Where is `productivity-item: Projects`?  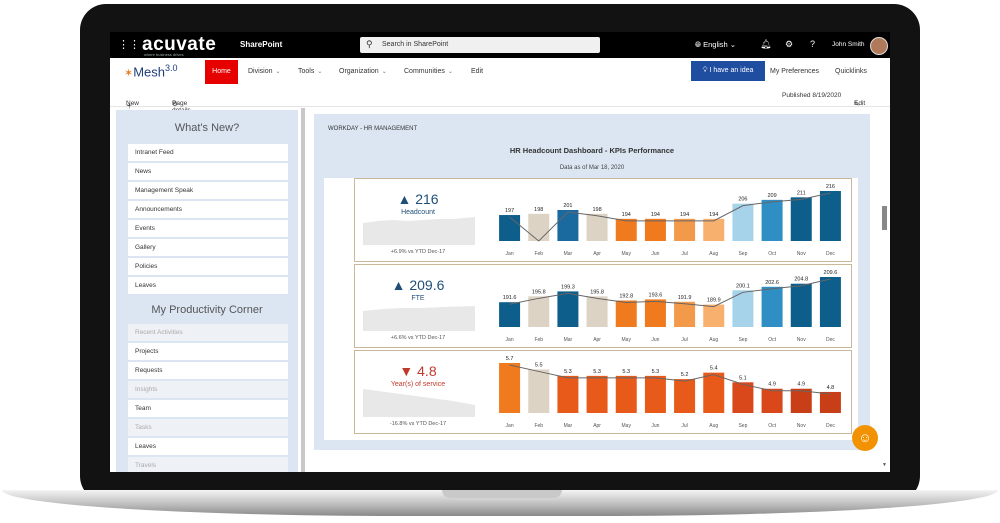 productivity-item: Projects is located at coordinates (208, 351).